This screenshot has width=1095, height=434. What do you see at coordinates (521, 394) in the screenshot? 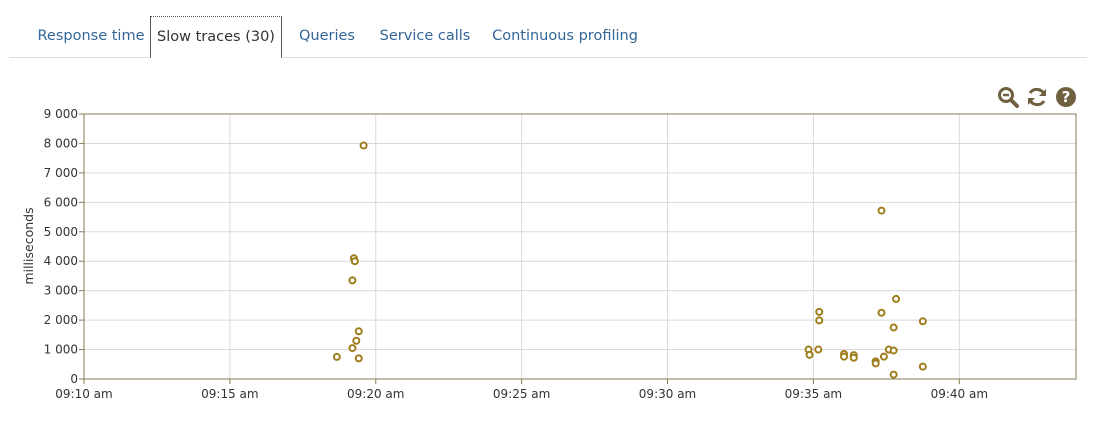
I see `x-tick-label: 09:25 am` at bounding box center [521, 394].